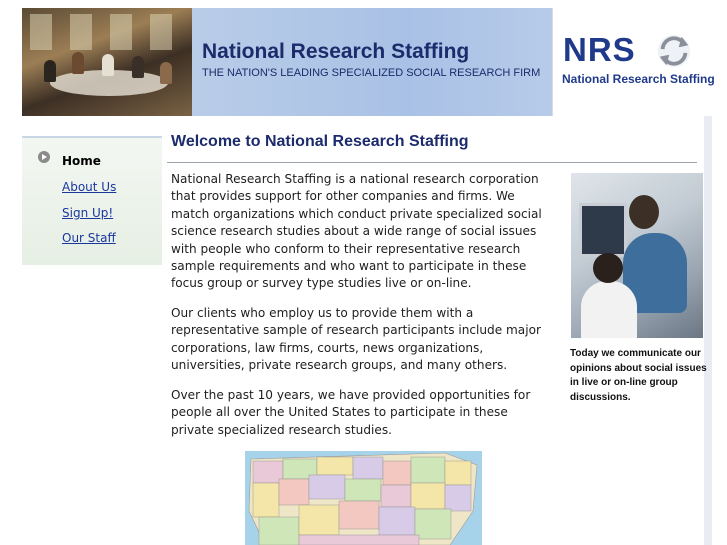 The image size is (727, 545). I want to click on sidebar-item-sign-up: Sign Up!, so click(87, 213).